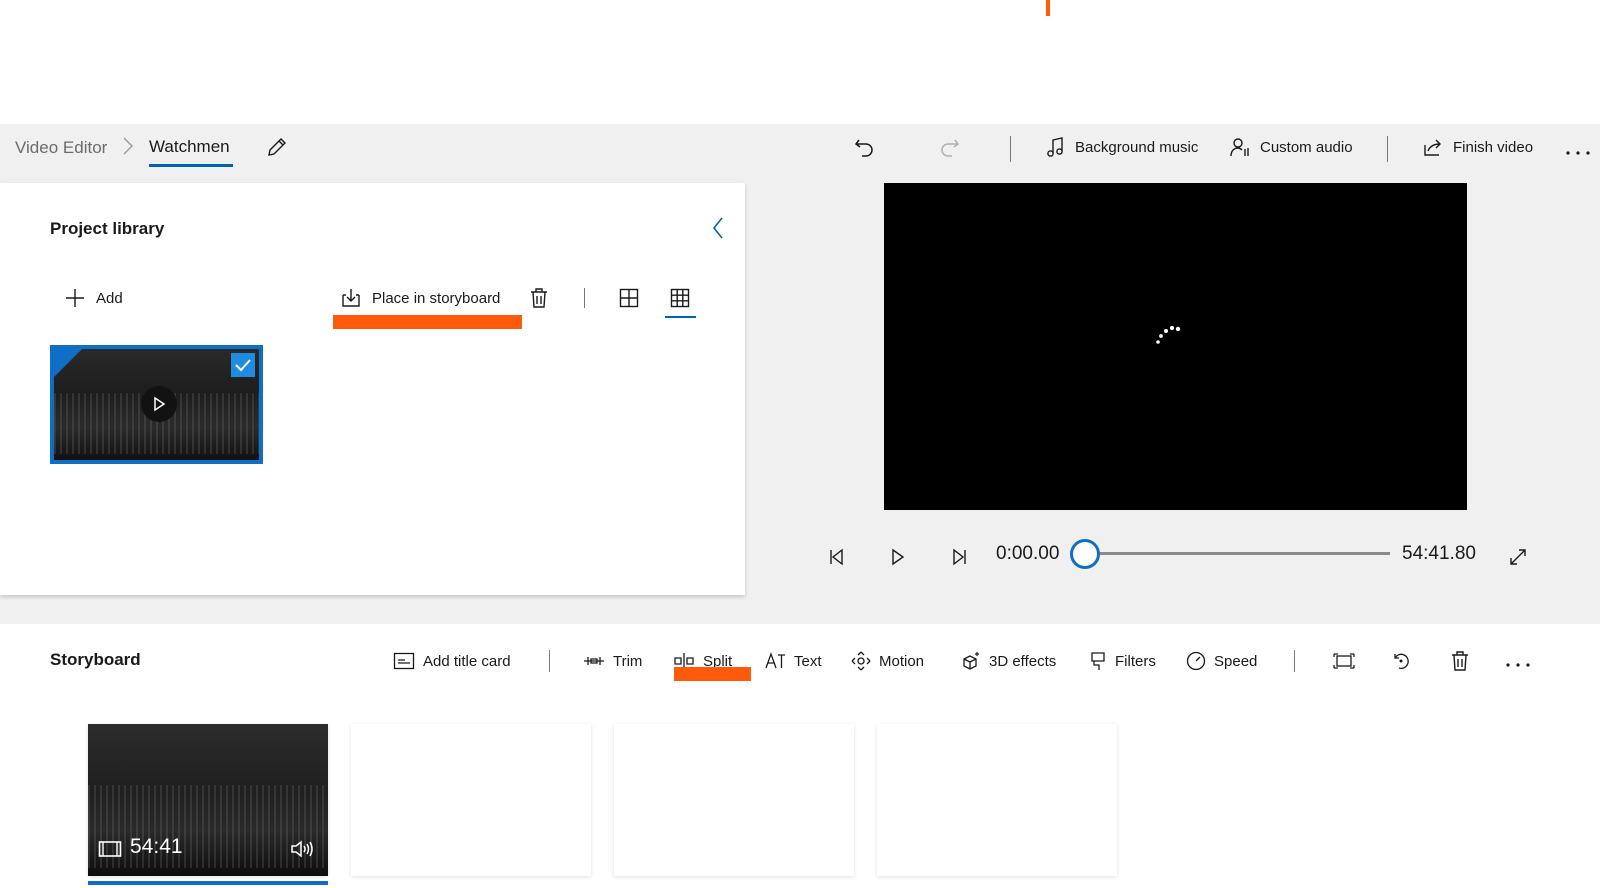  Describe the element at coordinates (243, 365) in the screenshot. I see `selected-check-icon` at that location.